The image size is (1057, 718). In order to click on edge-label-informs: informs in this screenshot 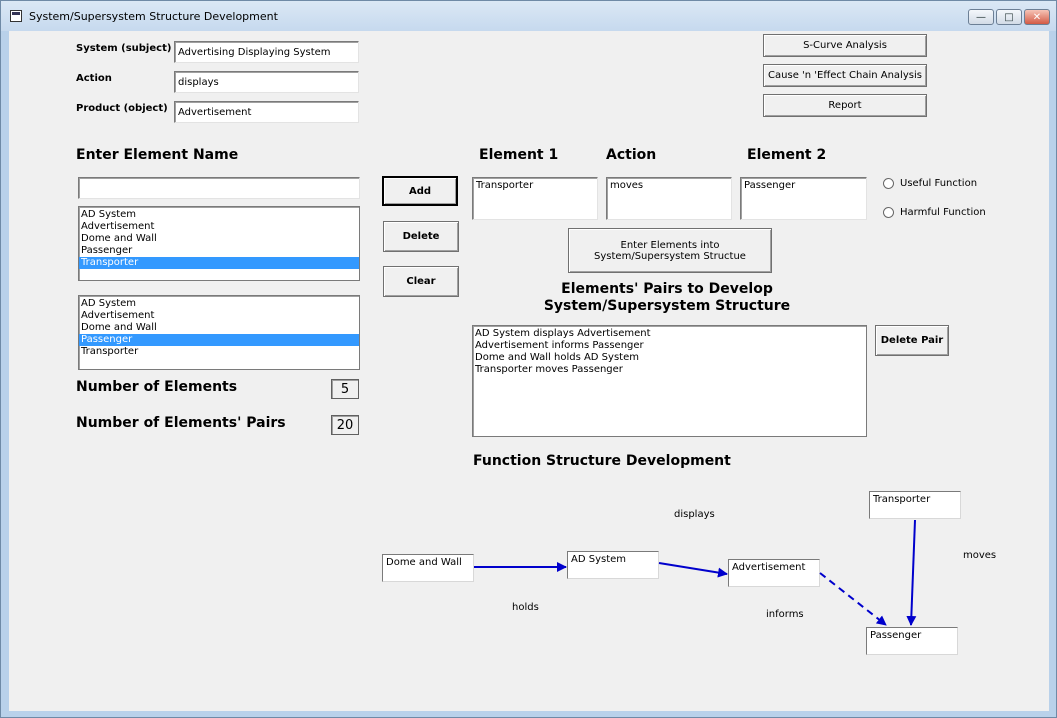, I will do `click(785, 614)`.